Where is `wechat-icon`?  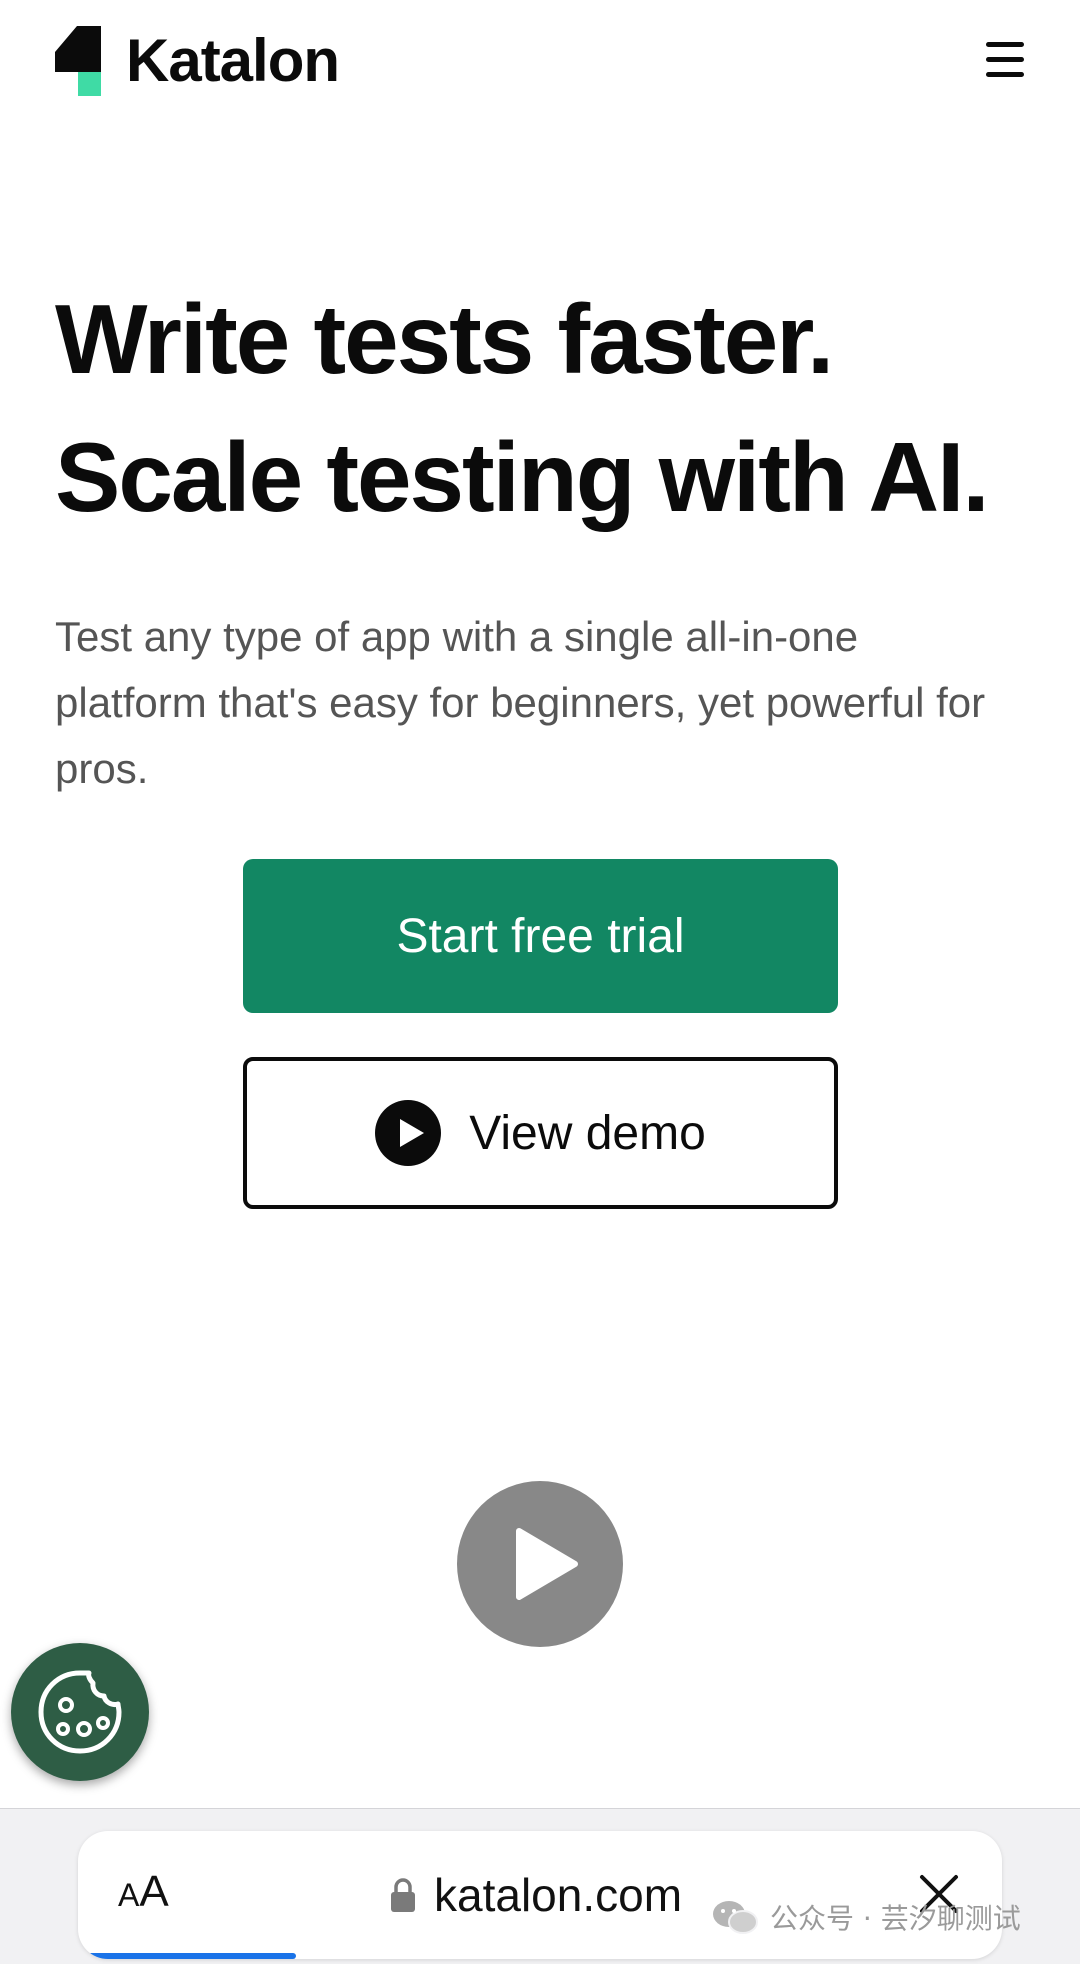
wechat-icon is located at coordinates (735, 1917).